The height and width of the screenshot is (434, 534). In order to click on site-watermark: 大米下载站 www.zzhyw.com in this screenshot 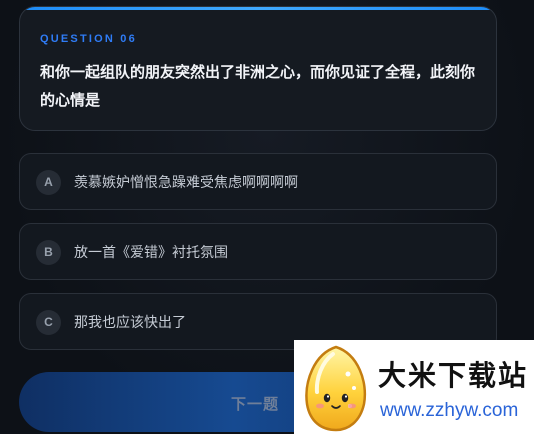, I will do `click(414, 387)`.